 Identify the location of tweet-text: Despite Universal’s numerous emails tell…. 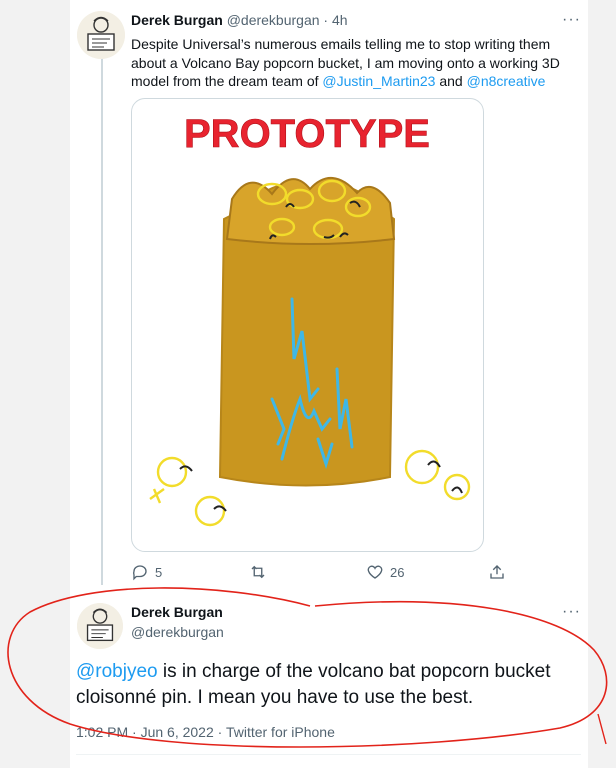
(356, 63).